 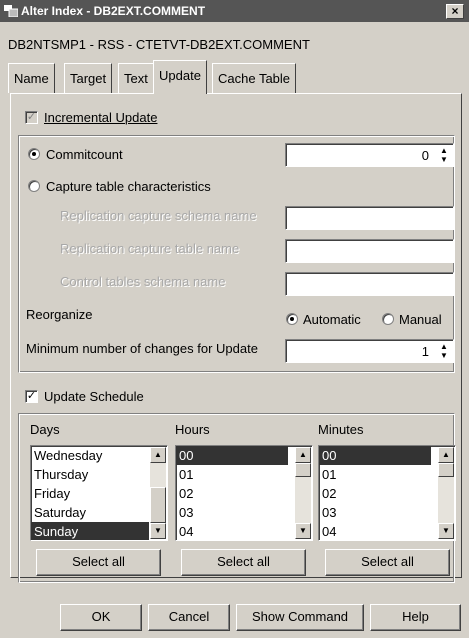 I want to click on list-item: Saturday, so click(x=99, y=512).